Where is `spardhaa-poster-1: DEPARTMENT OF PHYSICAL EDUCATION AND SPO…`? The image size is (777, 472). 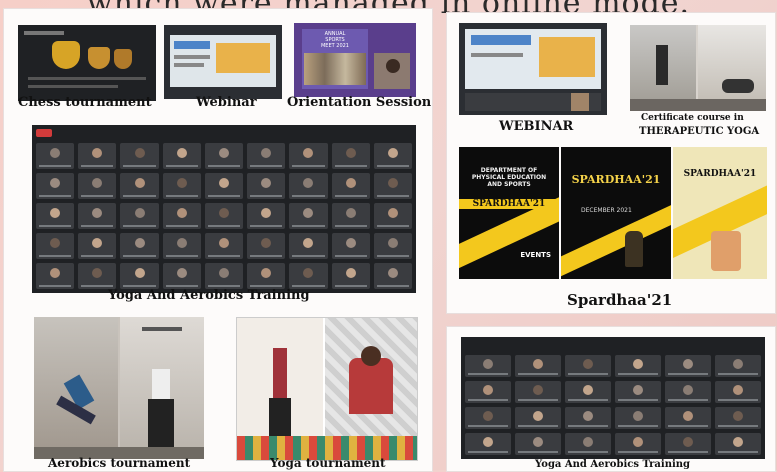
spardhaa-poster-1: DEPARTMENT OF PHYSICAL EDUCATION AND SPO… is located at coordinates (509, 213).